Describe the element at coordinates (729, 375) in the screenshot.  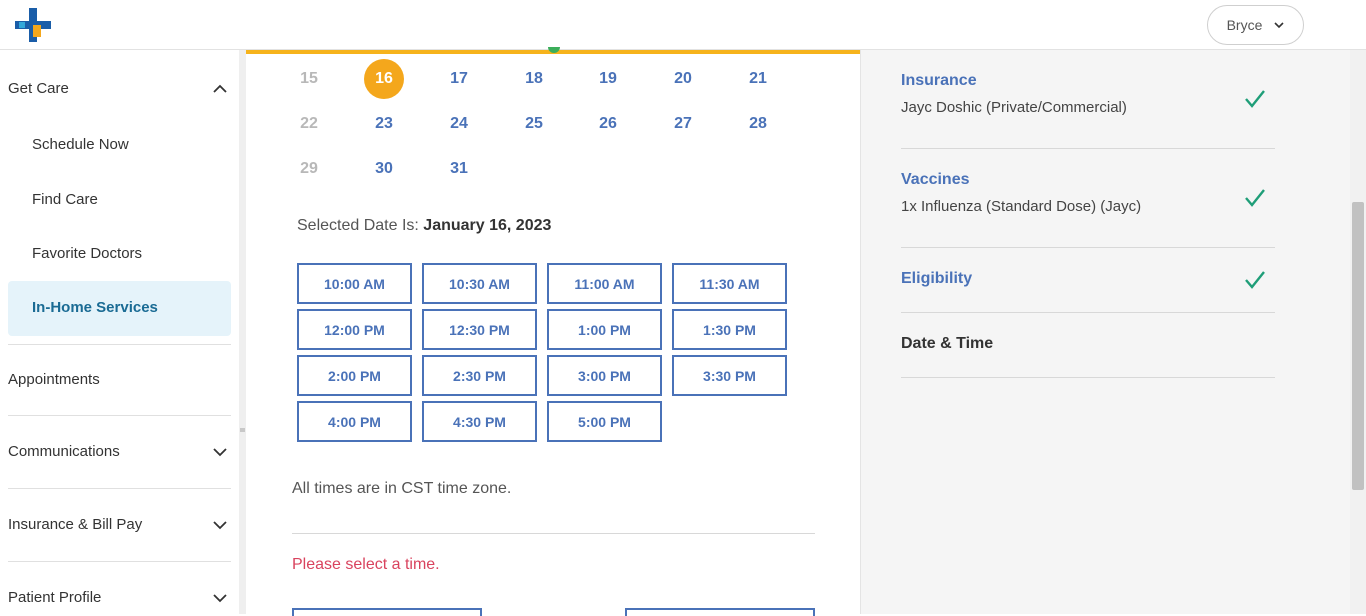
I see `time-slot-button: 3:30 PM` at that location.